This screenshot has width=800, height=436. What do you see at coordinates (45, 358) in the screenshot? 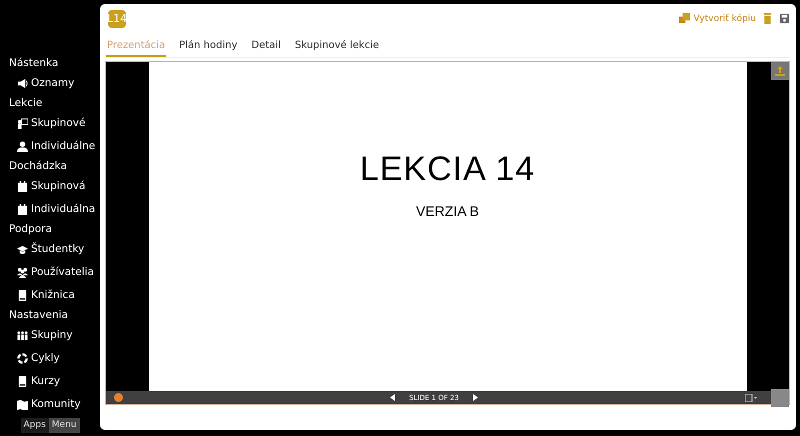
I see `sidebar-item: Cykly` at bounding box center [45, 358].